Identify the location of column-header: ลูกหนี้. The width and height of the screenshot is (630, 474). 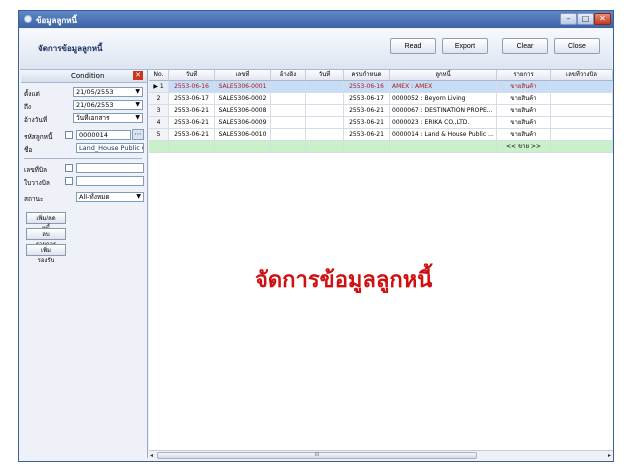
(443, 75).